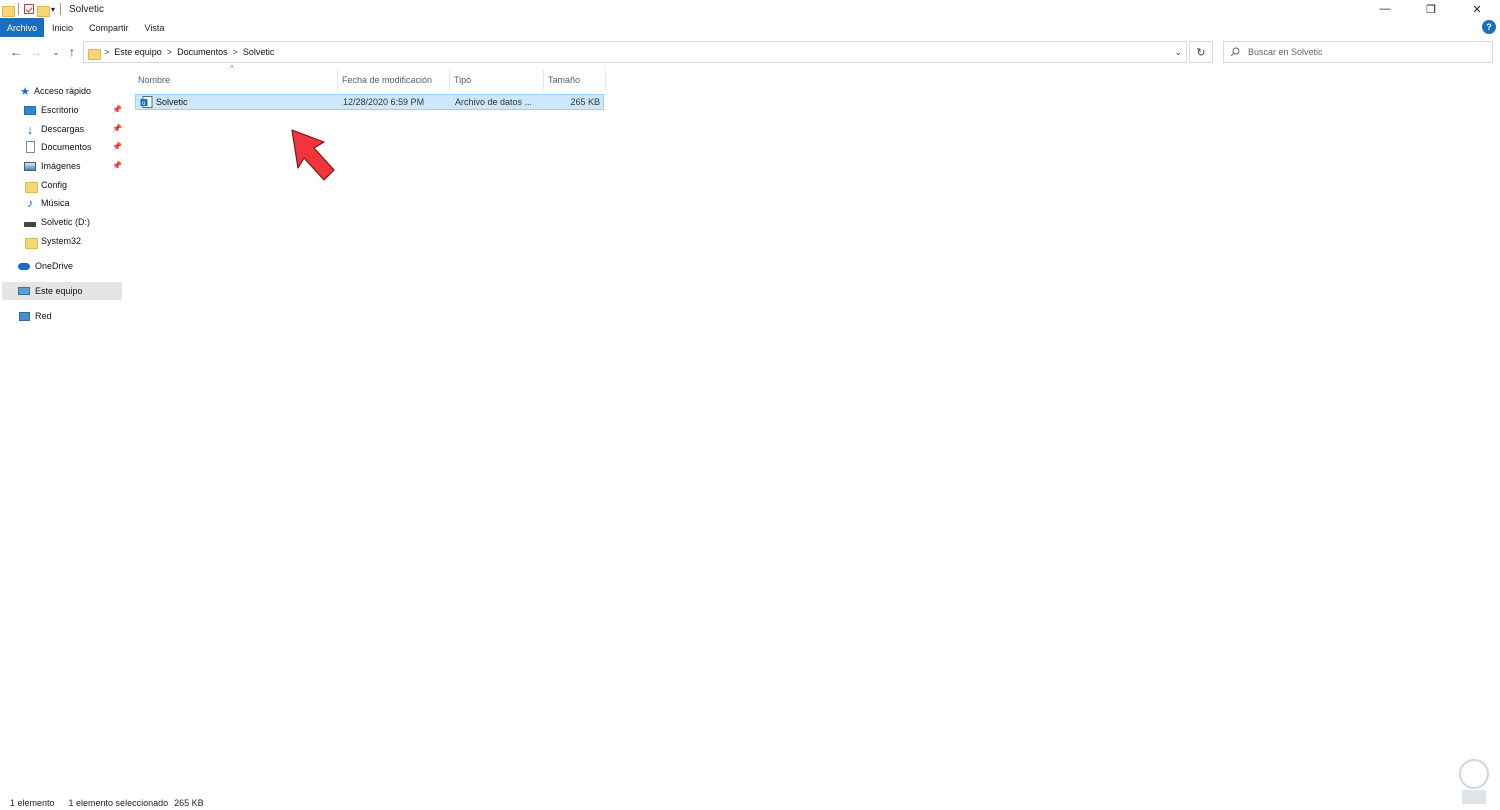 The image size is (1500, 810). Describe the element at coordinates (146, 102) in the screenshot. I see `outlook-data-file-icon: o` at that location.